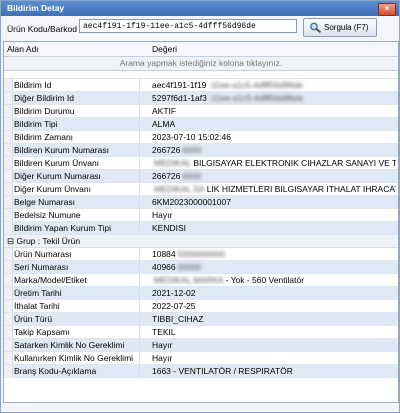 The width and height of the screenshot is (400, 413). Describe the element at coordinates (77, 306) in the screenshot. I see `row-field-name: İthalat Tarihi` at that location.